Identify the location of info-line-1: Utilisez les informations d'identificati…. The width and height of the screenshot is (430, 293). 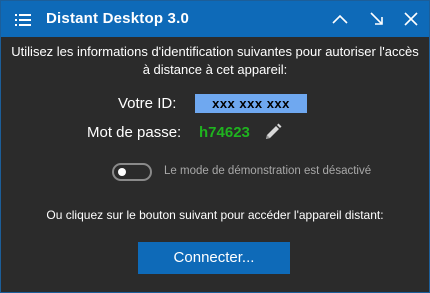
(215, 51).